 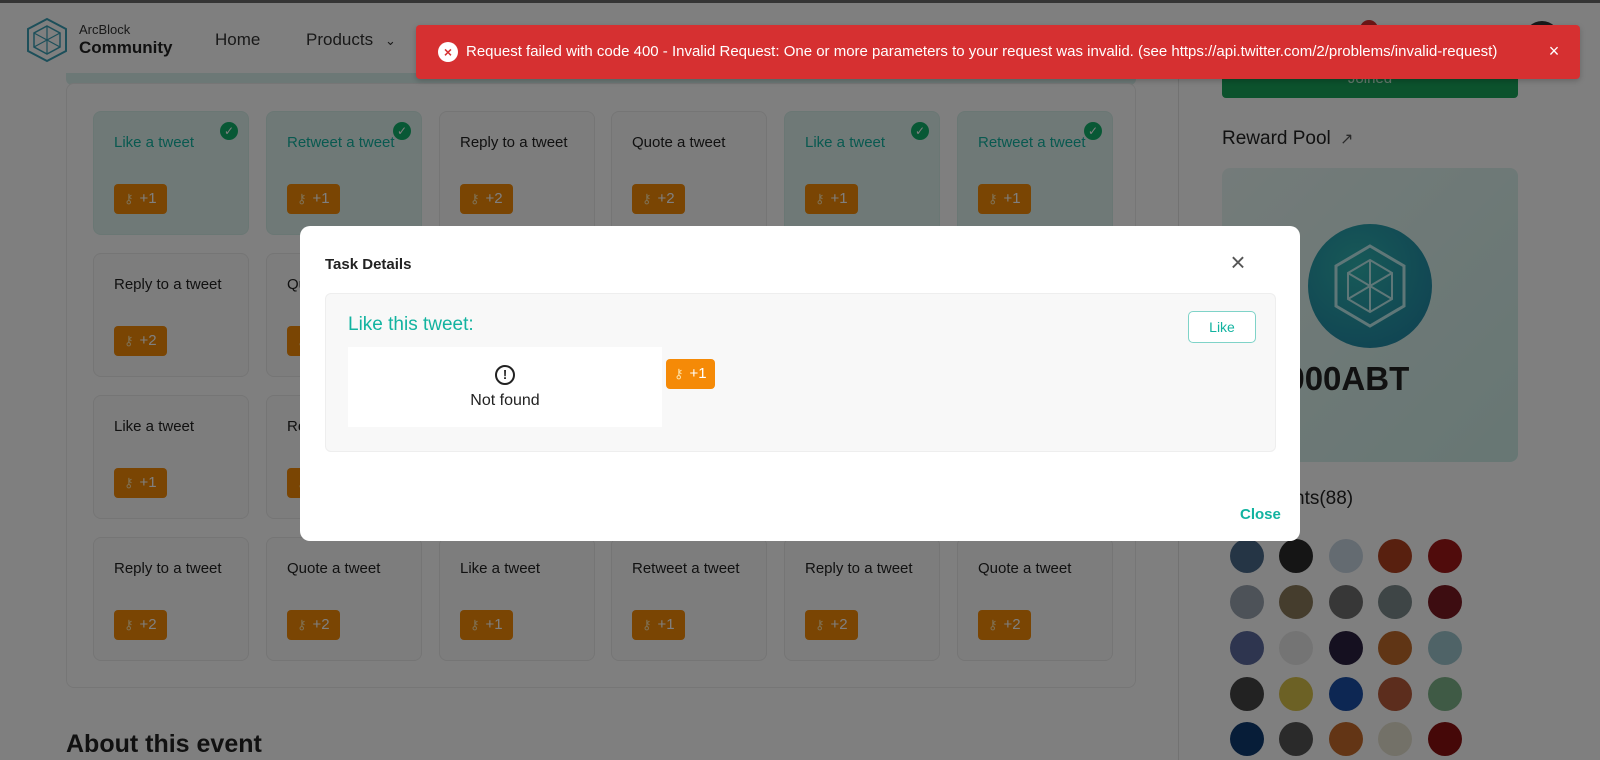 What do you see at coordinates (1554, 51) in the screenshot?
I see `toast-close-icon: ×` at bounding box center [1554, 51].